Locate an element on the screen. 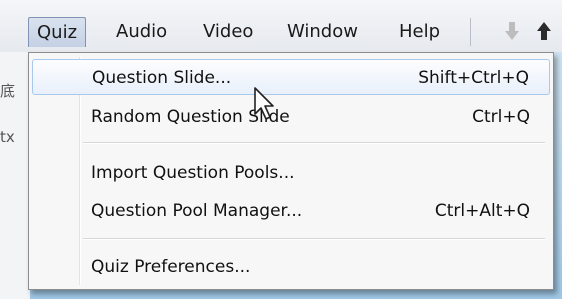 Image resolution: width=562 pixels, height=299 pixels. menu-help: Help is located at coordinates (419, 32).